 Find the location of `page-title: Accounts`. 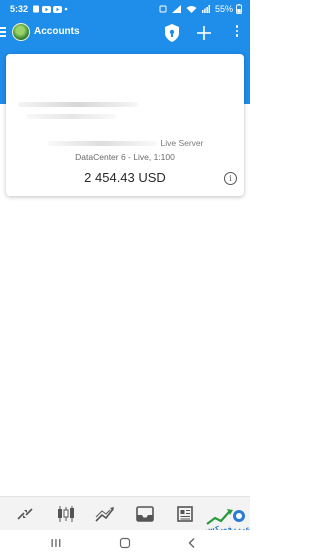

page-title: Accounts is located at coordinates (57, 31).